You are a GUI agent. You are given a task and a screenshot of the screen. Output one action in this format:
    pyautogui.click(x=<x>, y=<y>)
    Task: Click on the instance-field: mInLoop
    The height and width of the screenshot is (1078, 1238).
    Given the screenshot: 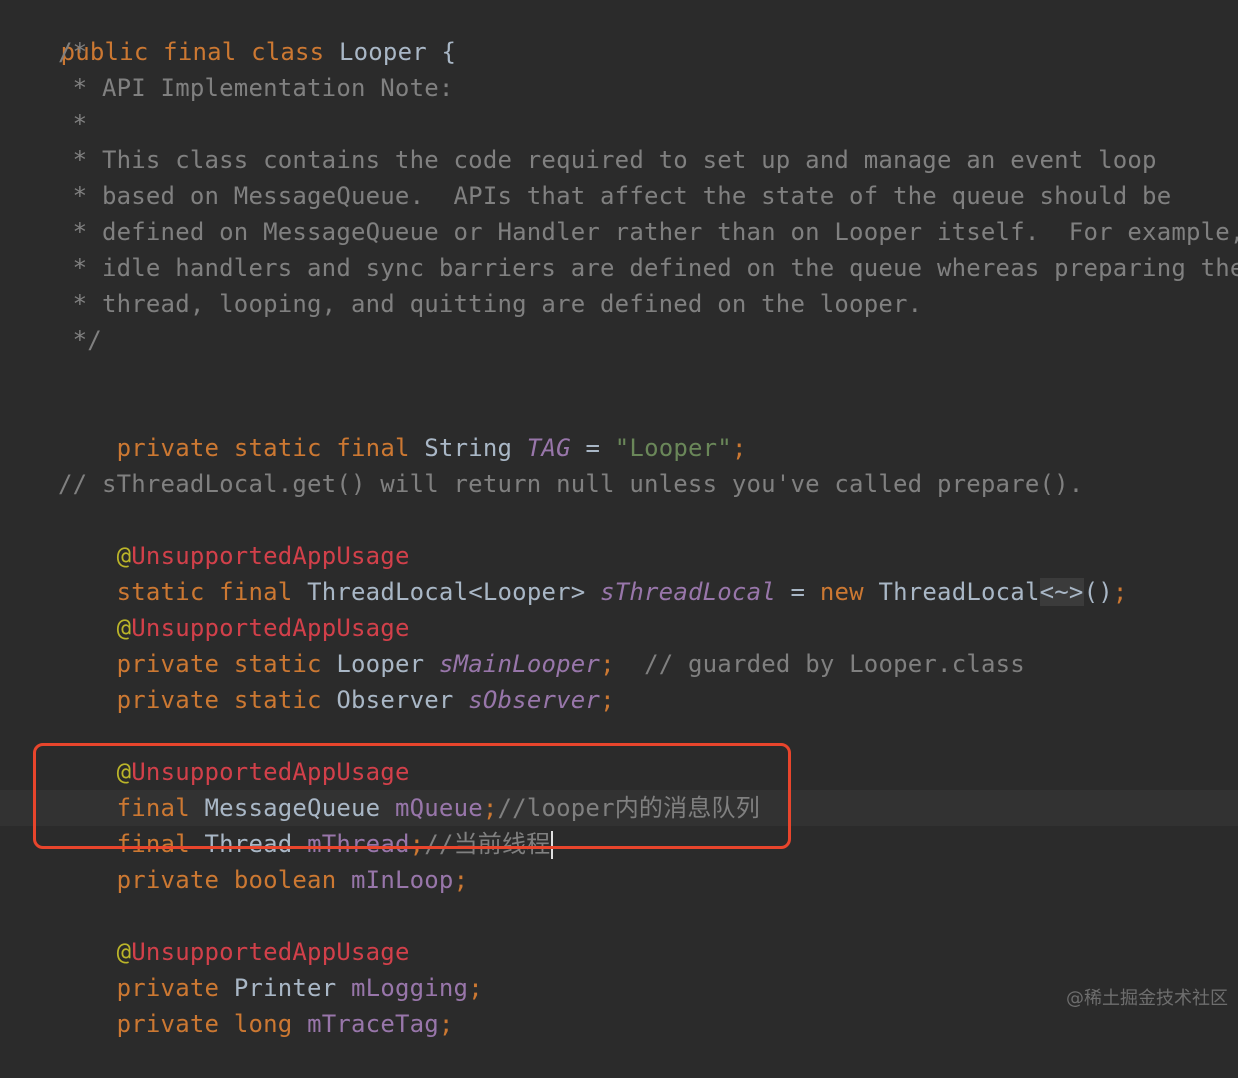 What is the action you would take?
    pyautogui.click(x=402, y=880)
    